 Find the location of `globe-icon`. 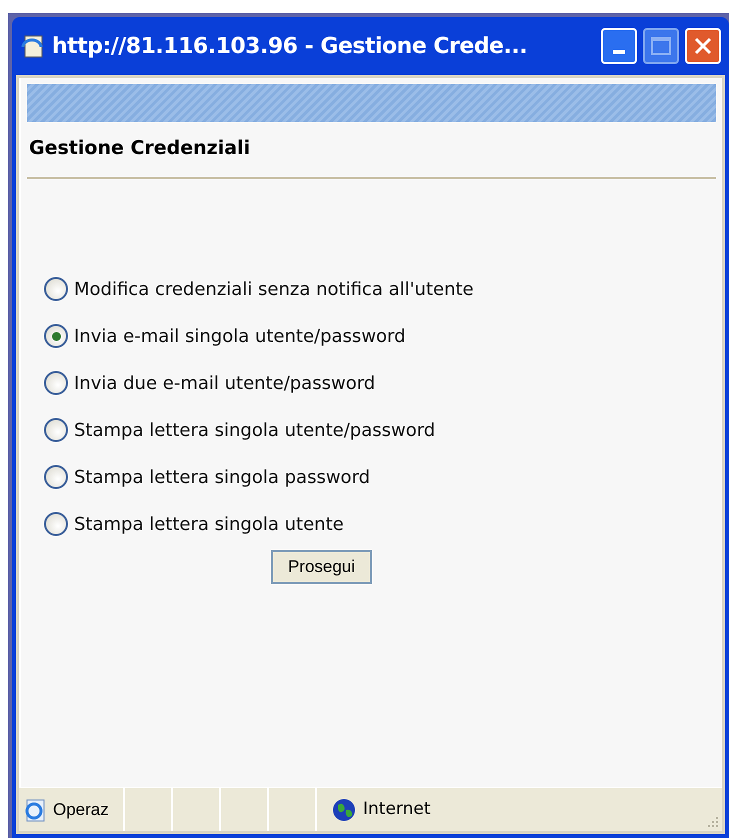

globe-icon is located at coordinates (344, 809).